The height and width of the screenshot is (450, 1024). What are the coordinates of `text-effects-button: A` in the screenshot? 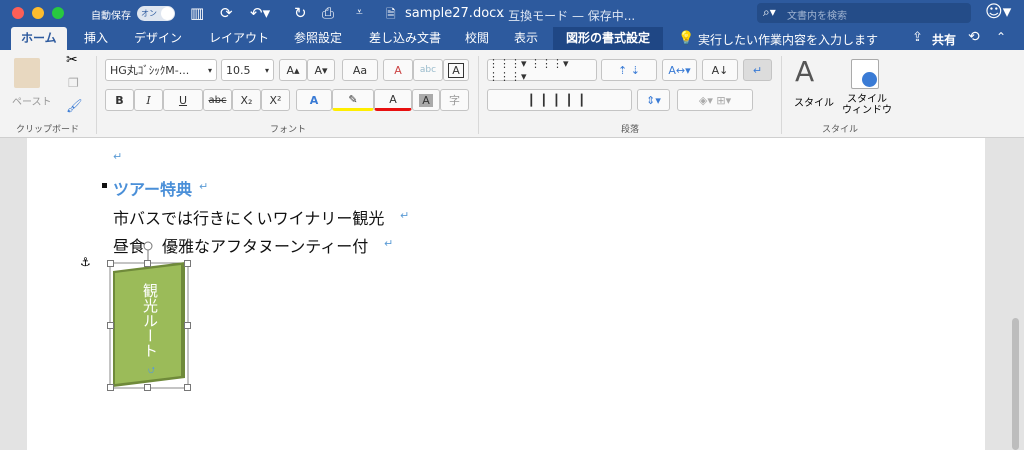 It's located at (314, 100).